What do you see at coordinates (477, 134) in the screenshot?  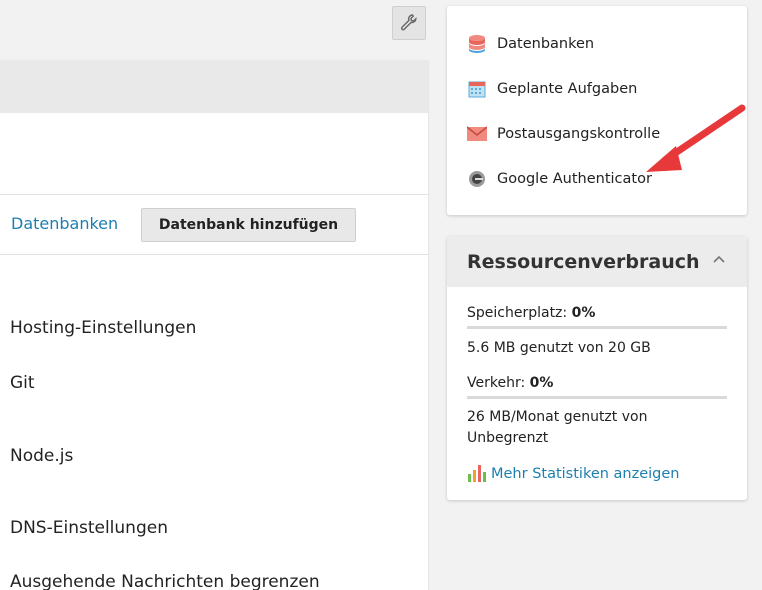 I see `mail-icon` at bounding box center [477, 134].